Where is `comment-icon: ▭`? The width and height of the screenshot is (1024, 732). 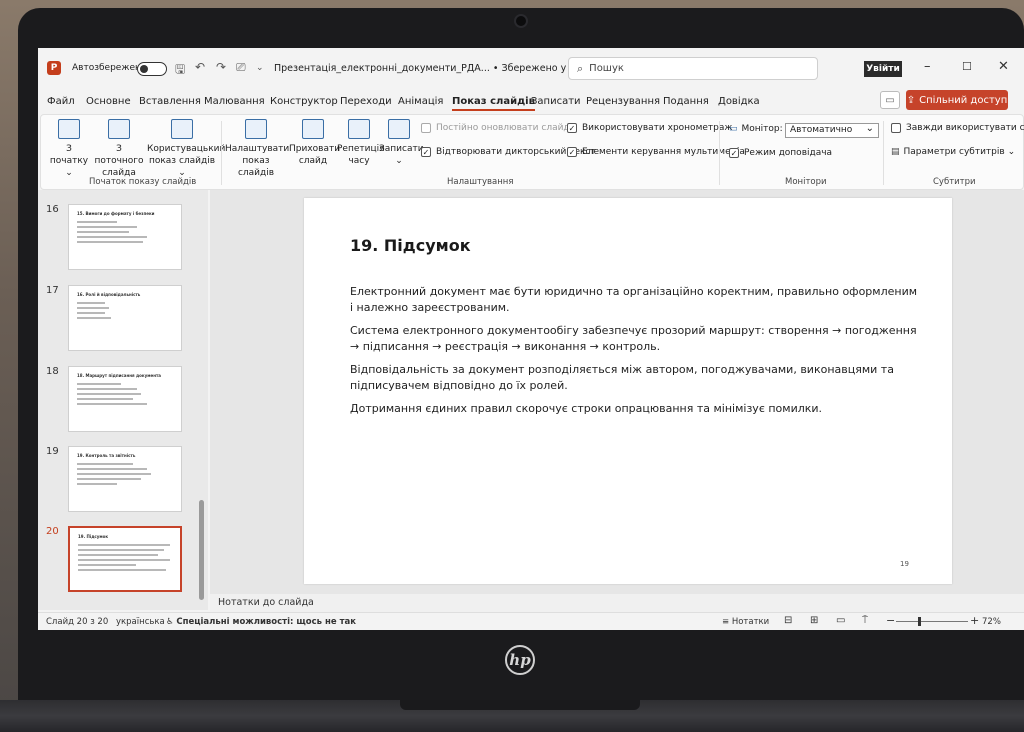 comment-icon: ▭ is located at coordinates (890, 100).